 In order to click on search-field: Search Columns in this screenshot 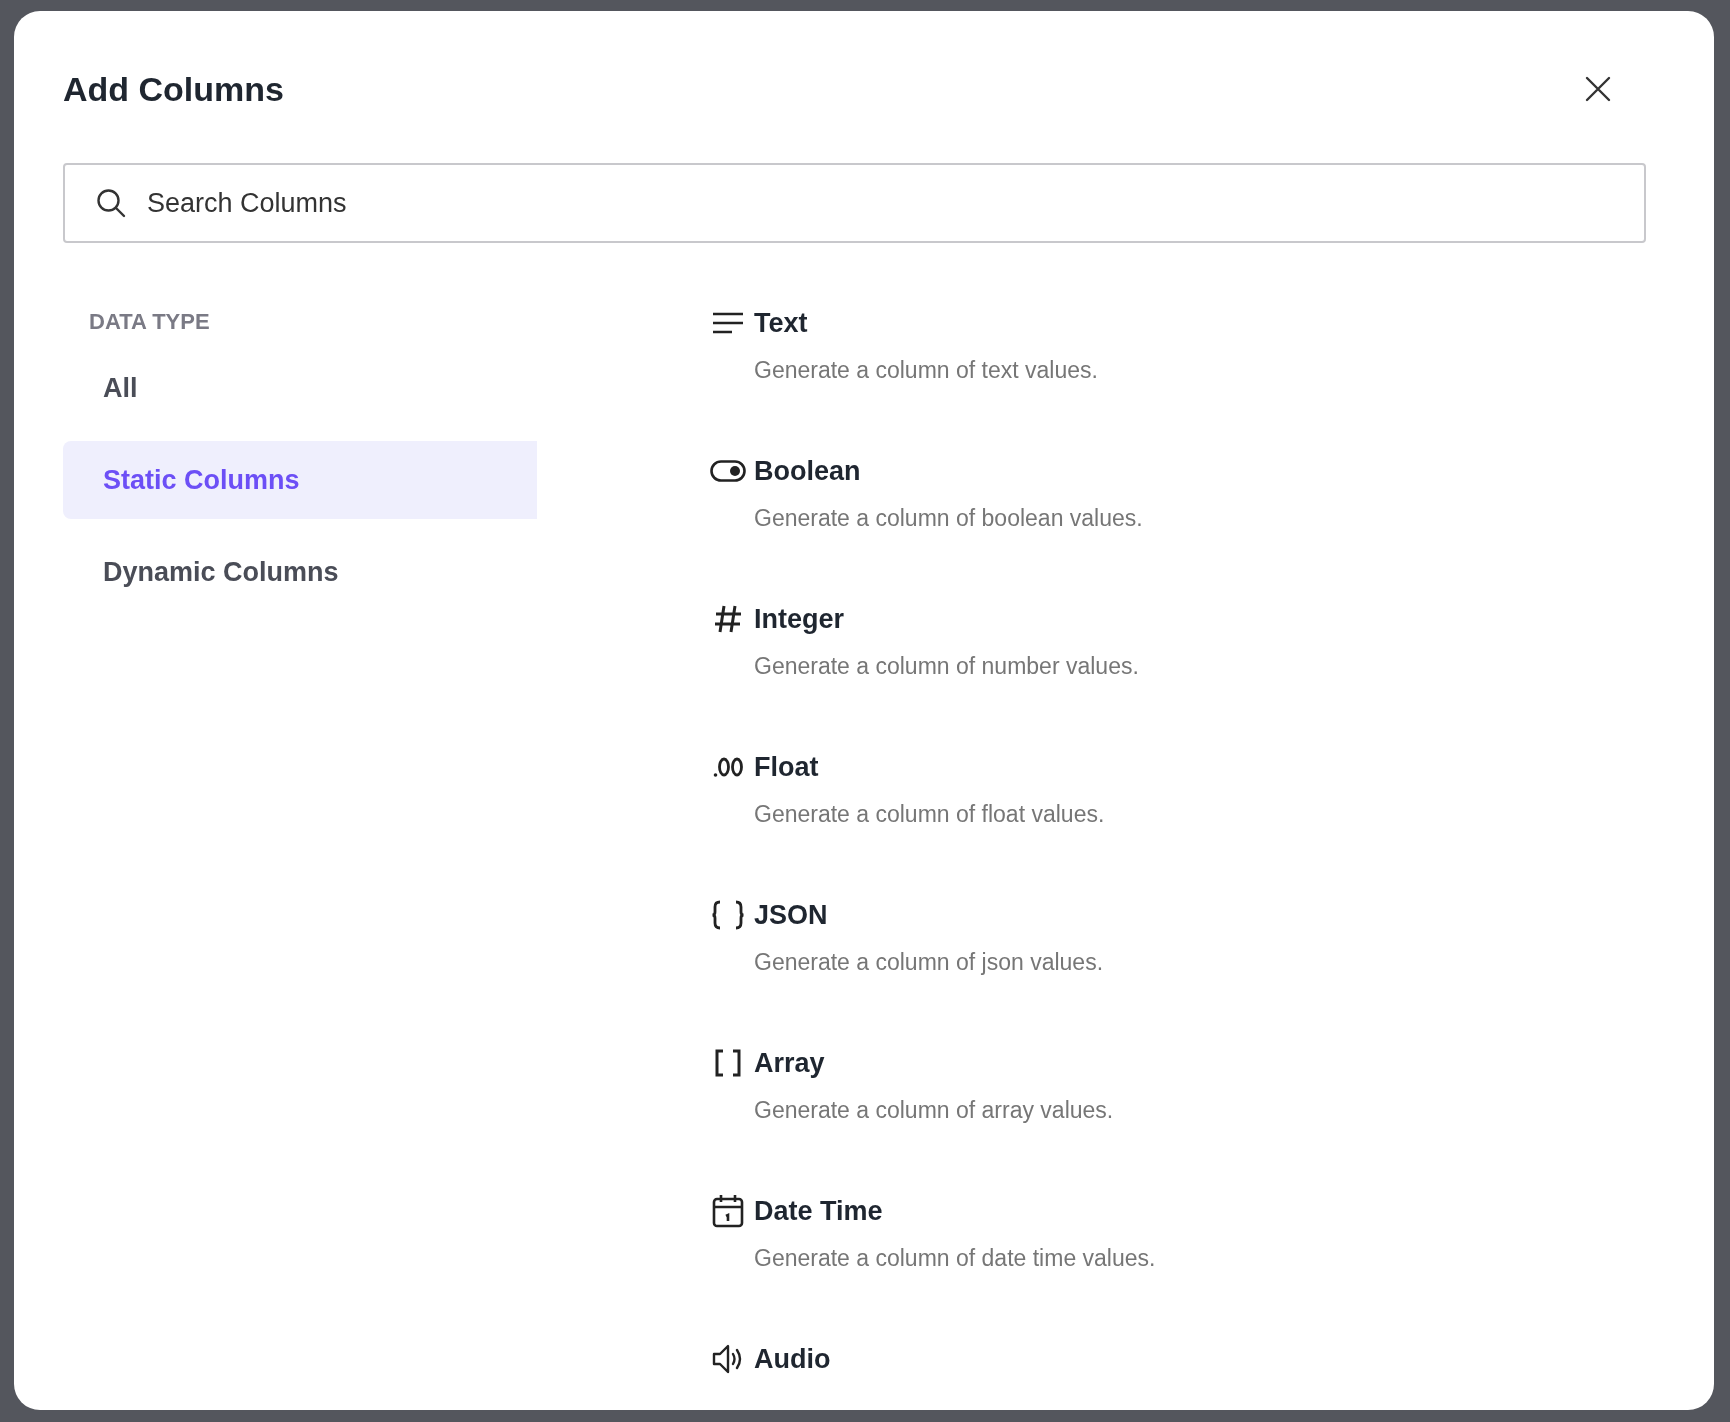, I will do `click(854, 203)`.